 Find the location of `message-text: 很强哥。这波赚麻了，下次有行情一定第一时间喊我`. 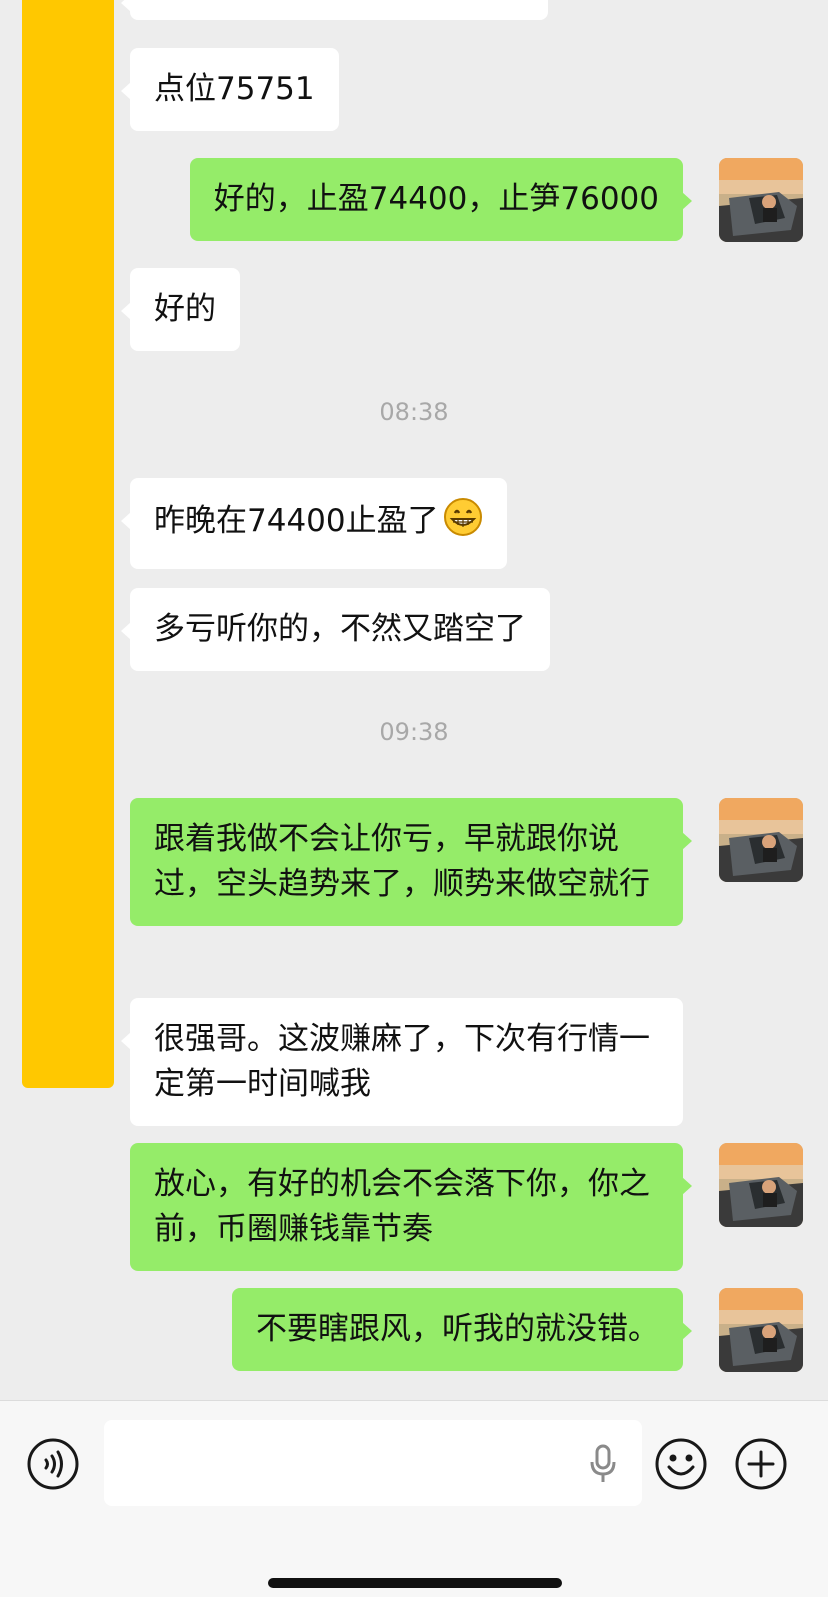

message-text: 很强哥。这波赚麻了，下次有行情一定第一时间喊我 is located at coordinates (402, 1061).